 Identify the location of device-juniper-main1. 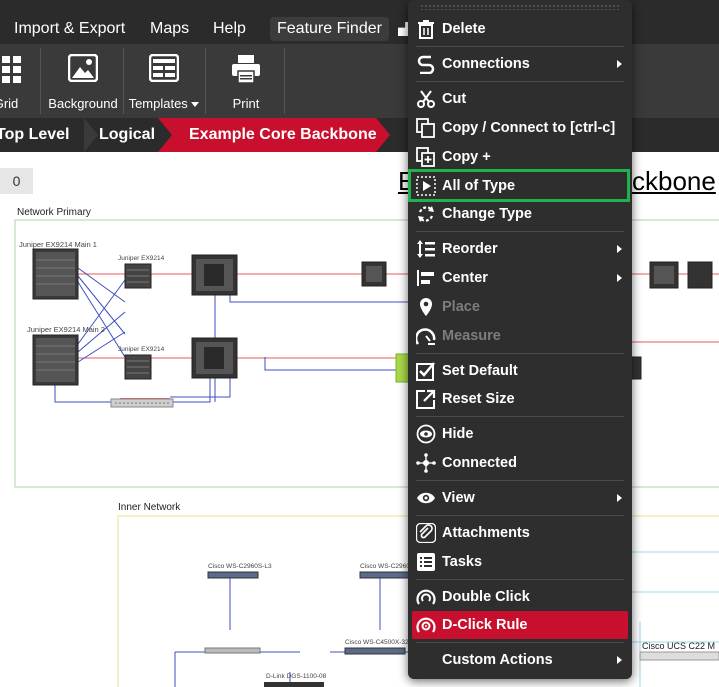
(55, 274).